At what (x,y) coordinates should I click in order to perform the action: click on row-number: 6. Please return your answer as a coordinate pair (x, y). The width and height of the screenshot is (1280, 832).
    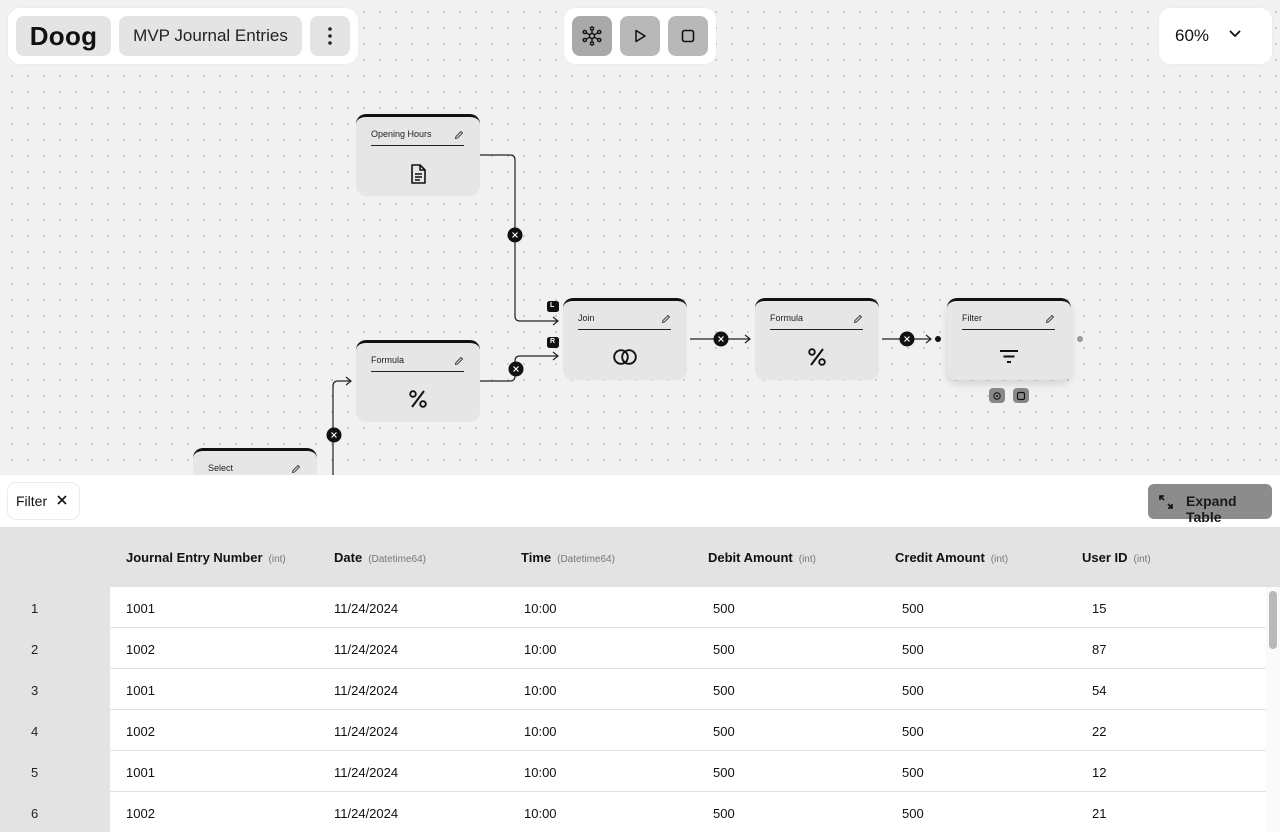
    Looking at the image, I should click on (35, 813).